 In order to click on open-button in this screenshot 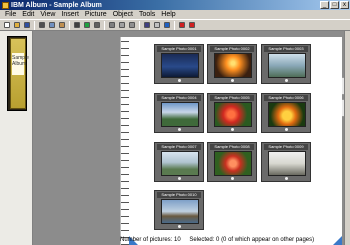, I will do `click(16, 25)`.